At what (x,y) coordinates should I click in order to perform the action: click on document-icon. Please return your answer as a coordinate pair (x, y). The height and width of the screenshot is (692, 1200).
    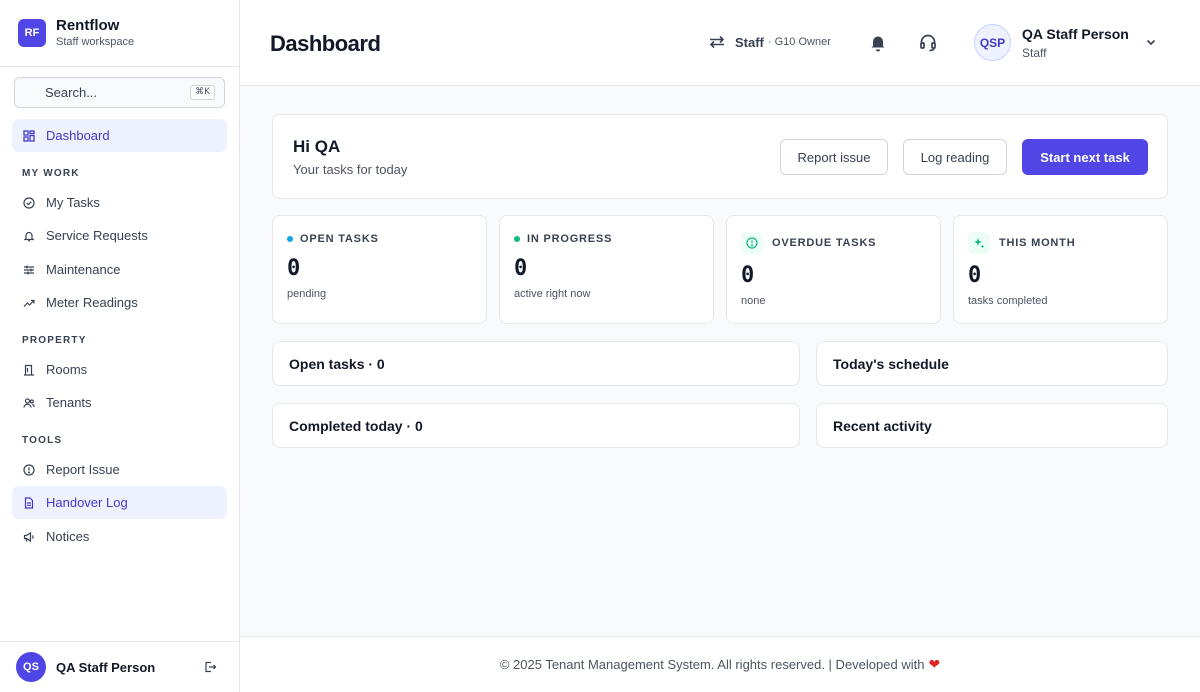
    Looking at the image, I should click on (29, 502).